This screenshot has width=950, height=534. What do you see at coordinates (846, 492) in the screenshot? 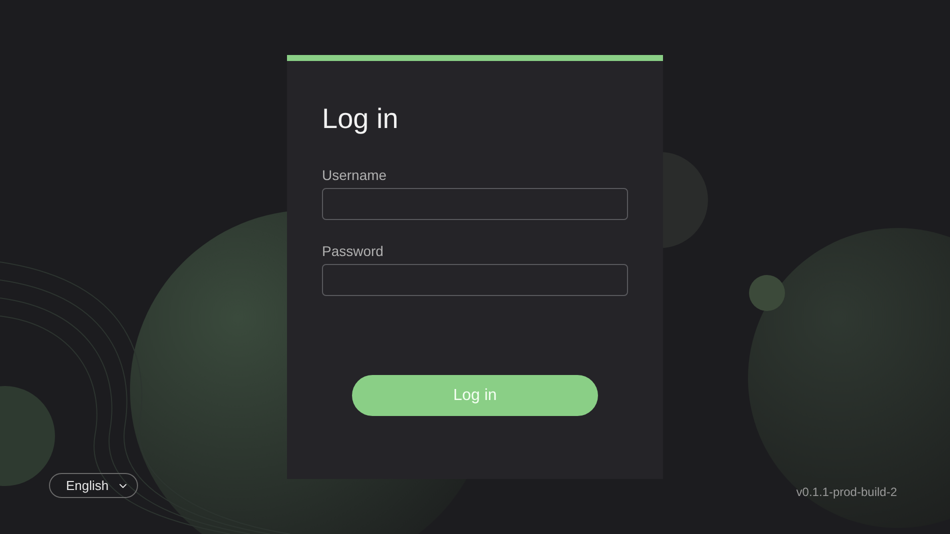
I see `version-text: v0.1.1-prod-build-2` at bounding box center [846, 492].